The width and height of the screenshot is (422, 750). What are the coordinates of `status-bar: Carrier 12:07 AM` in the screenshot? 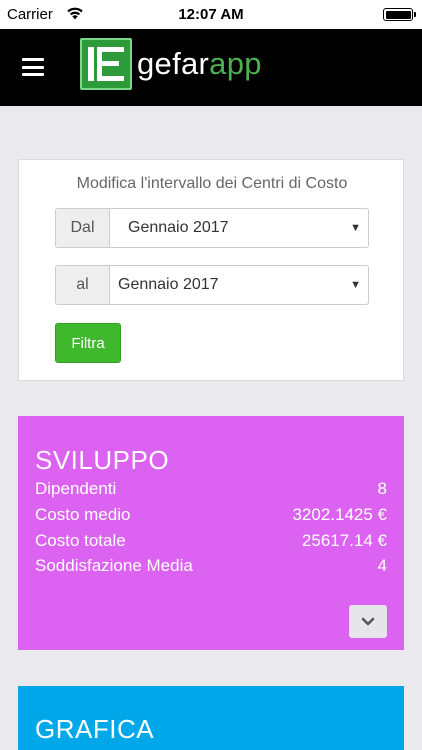 It's located at (211, 14).